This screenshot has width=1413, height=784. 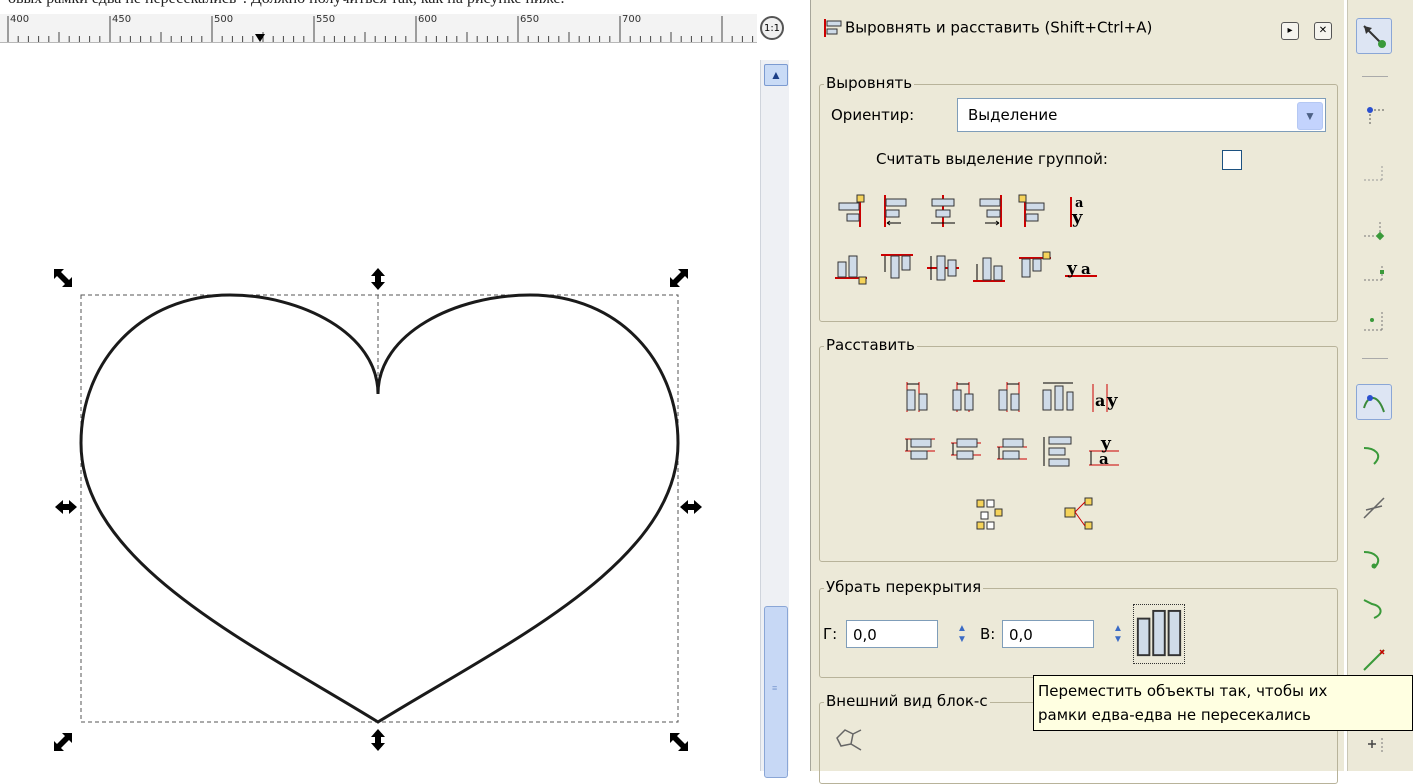 I want to click on handle-bottom-icon, so click(x=378, y=740).